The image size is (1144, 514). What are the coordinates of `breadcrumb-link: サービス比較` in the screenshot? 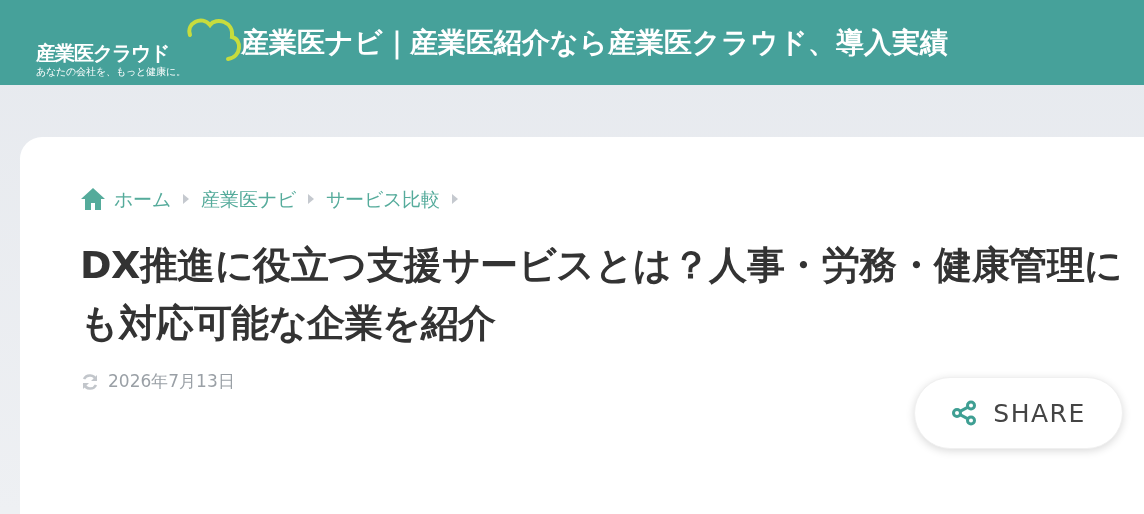 It's located at (383, 199).